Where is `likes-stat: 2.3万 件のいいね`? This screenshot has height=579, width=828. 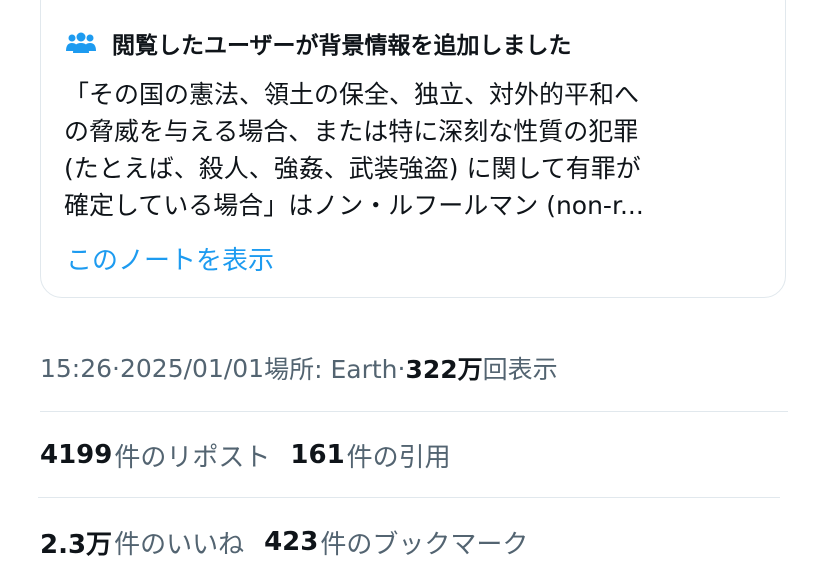
likes-stat: 2.3万 件のいいね is located at coordinates (142, 542).